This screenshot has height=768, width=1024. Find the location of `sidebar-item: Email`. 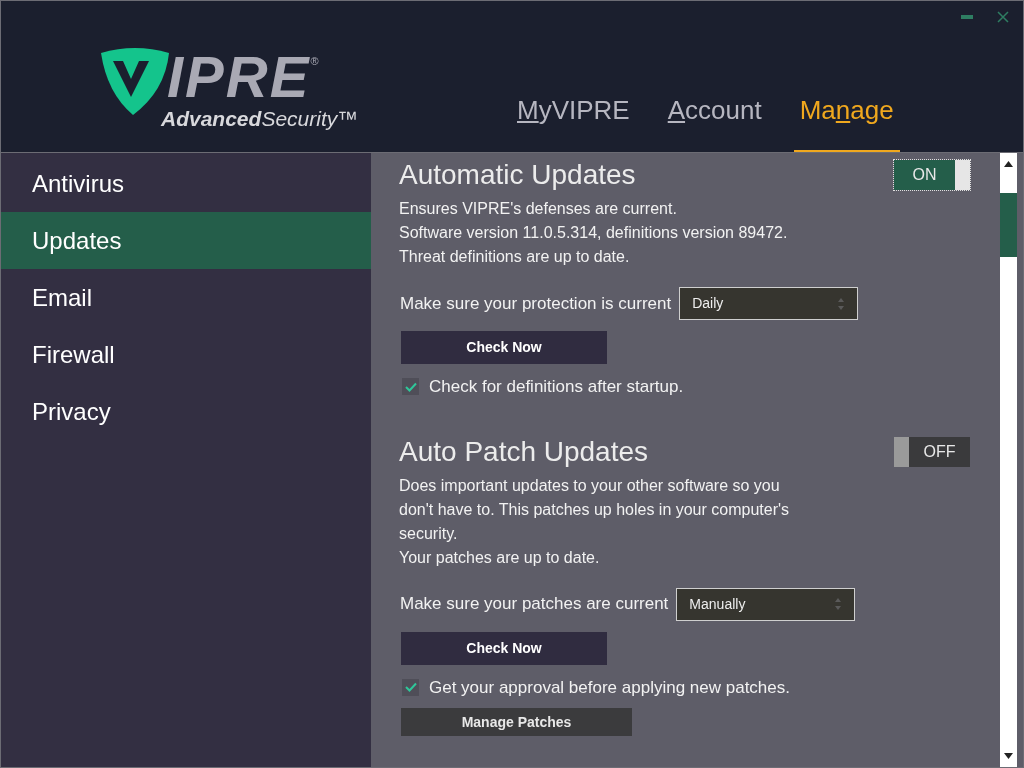

sidebar-item: Email is located at coordinates (186, 297).